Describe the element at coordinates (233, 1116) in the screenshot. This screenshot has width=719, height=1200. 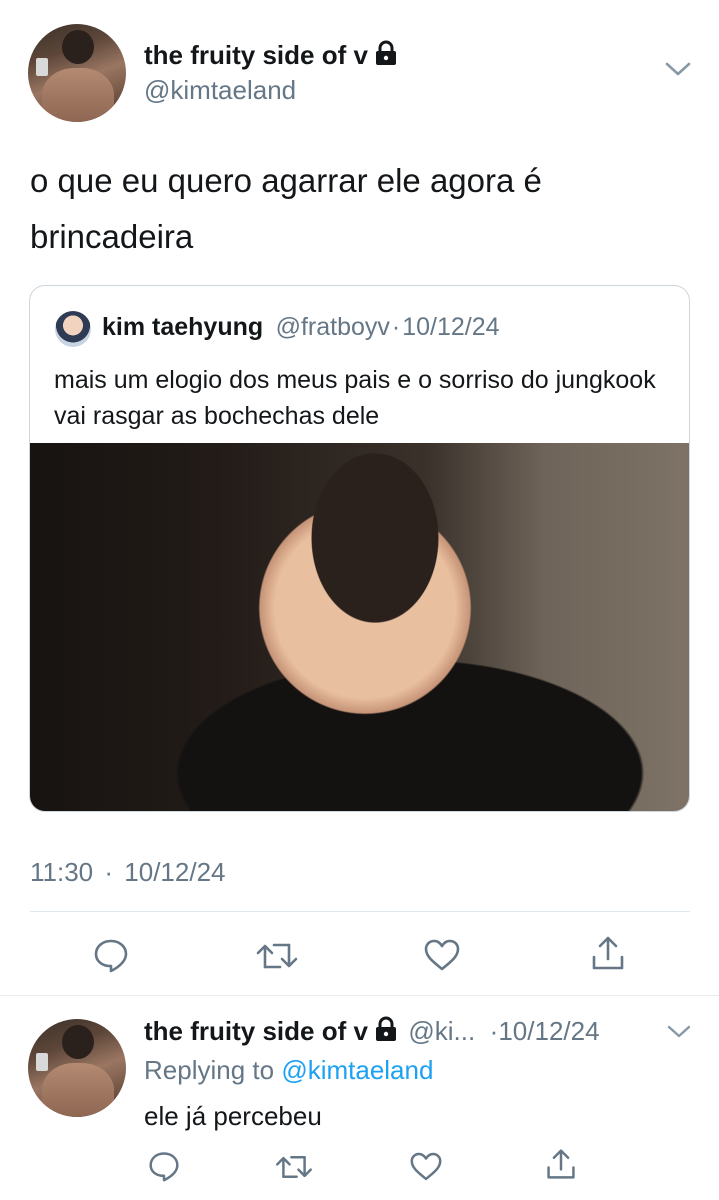
I see `reply-text: ele já percebeu` at that location.